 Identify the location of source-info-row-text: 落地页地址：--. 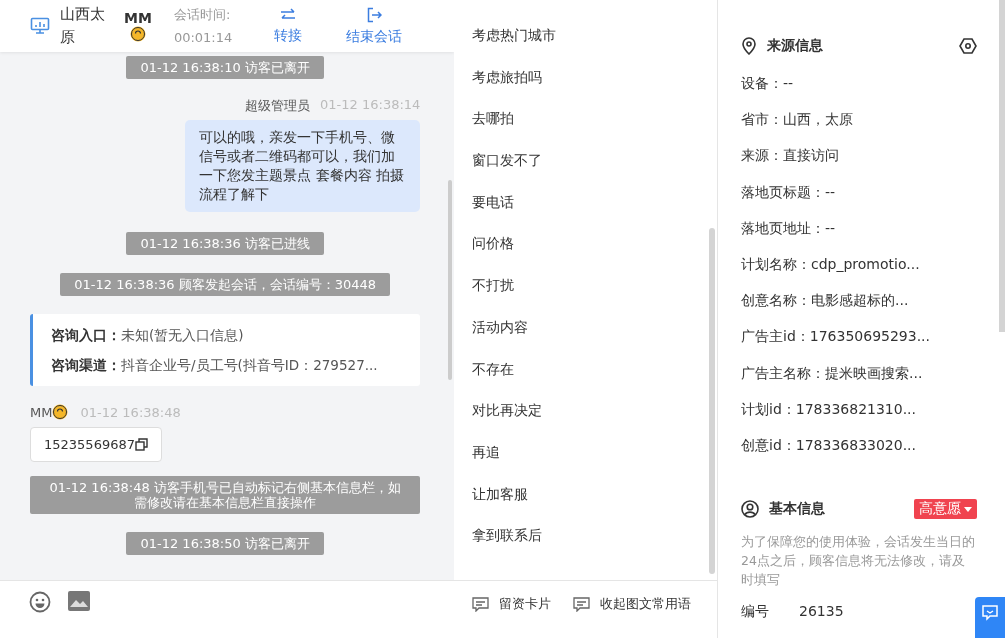
(789, 228).